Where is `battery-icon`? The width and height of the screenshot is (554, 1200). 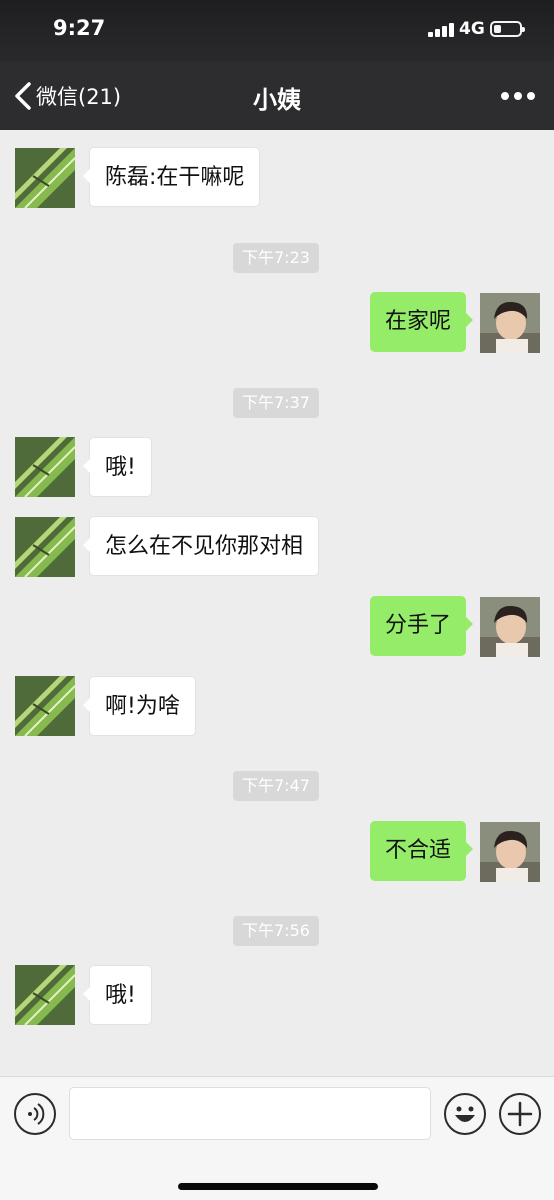 battery-icon is located at coordinates (507, 29).